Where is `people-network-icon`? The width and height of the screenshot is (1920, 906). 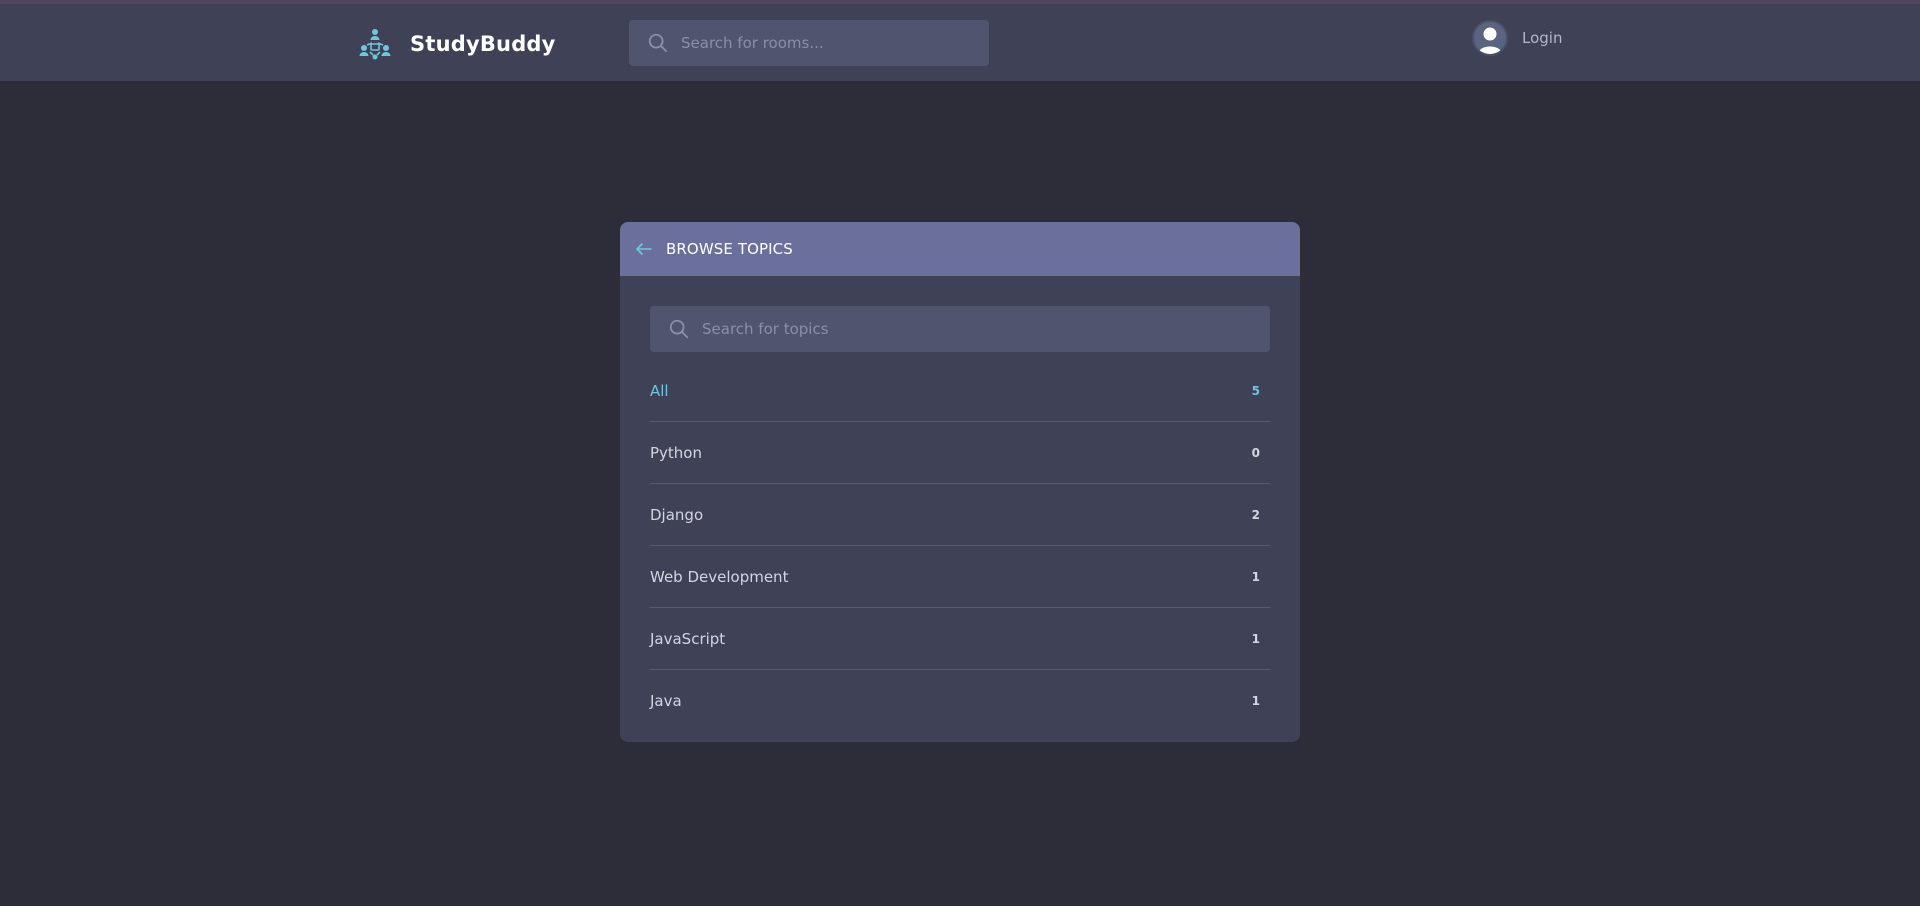
people-network-icon is located at coordinates (375, 44).